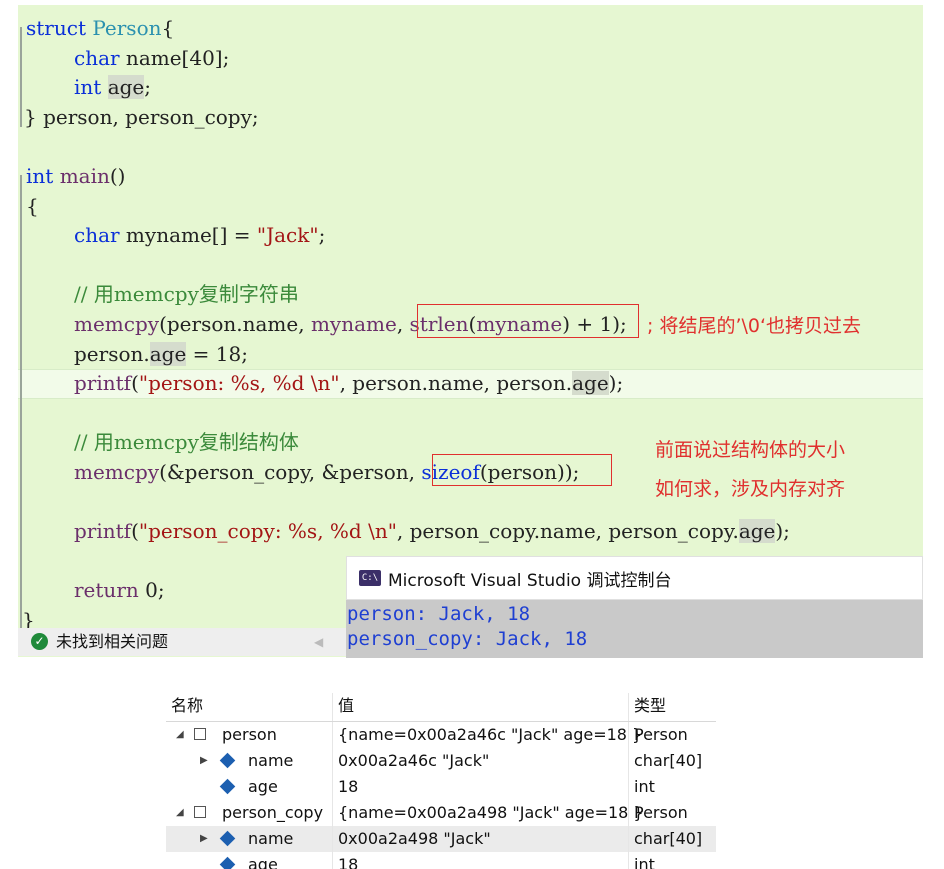 The width and height of the screenshot is (944, 869). What do you see at coordinates (75, 176) in the screenshot?
I see `code-line: int main()` at bounding box center [75, 176].